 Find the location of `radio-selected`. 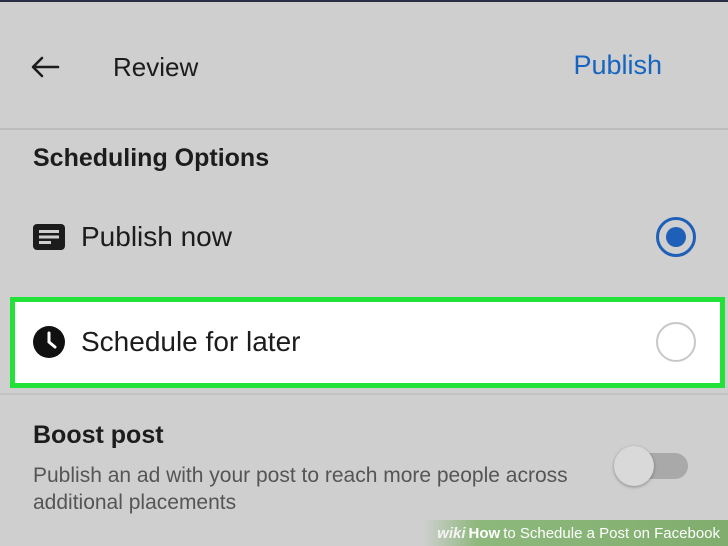

radio-selected is located at coordinates (676, 237).